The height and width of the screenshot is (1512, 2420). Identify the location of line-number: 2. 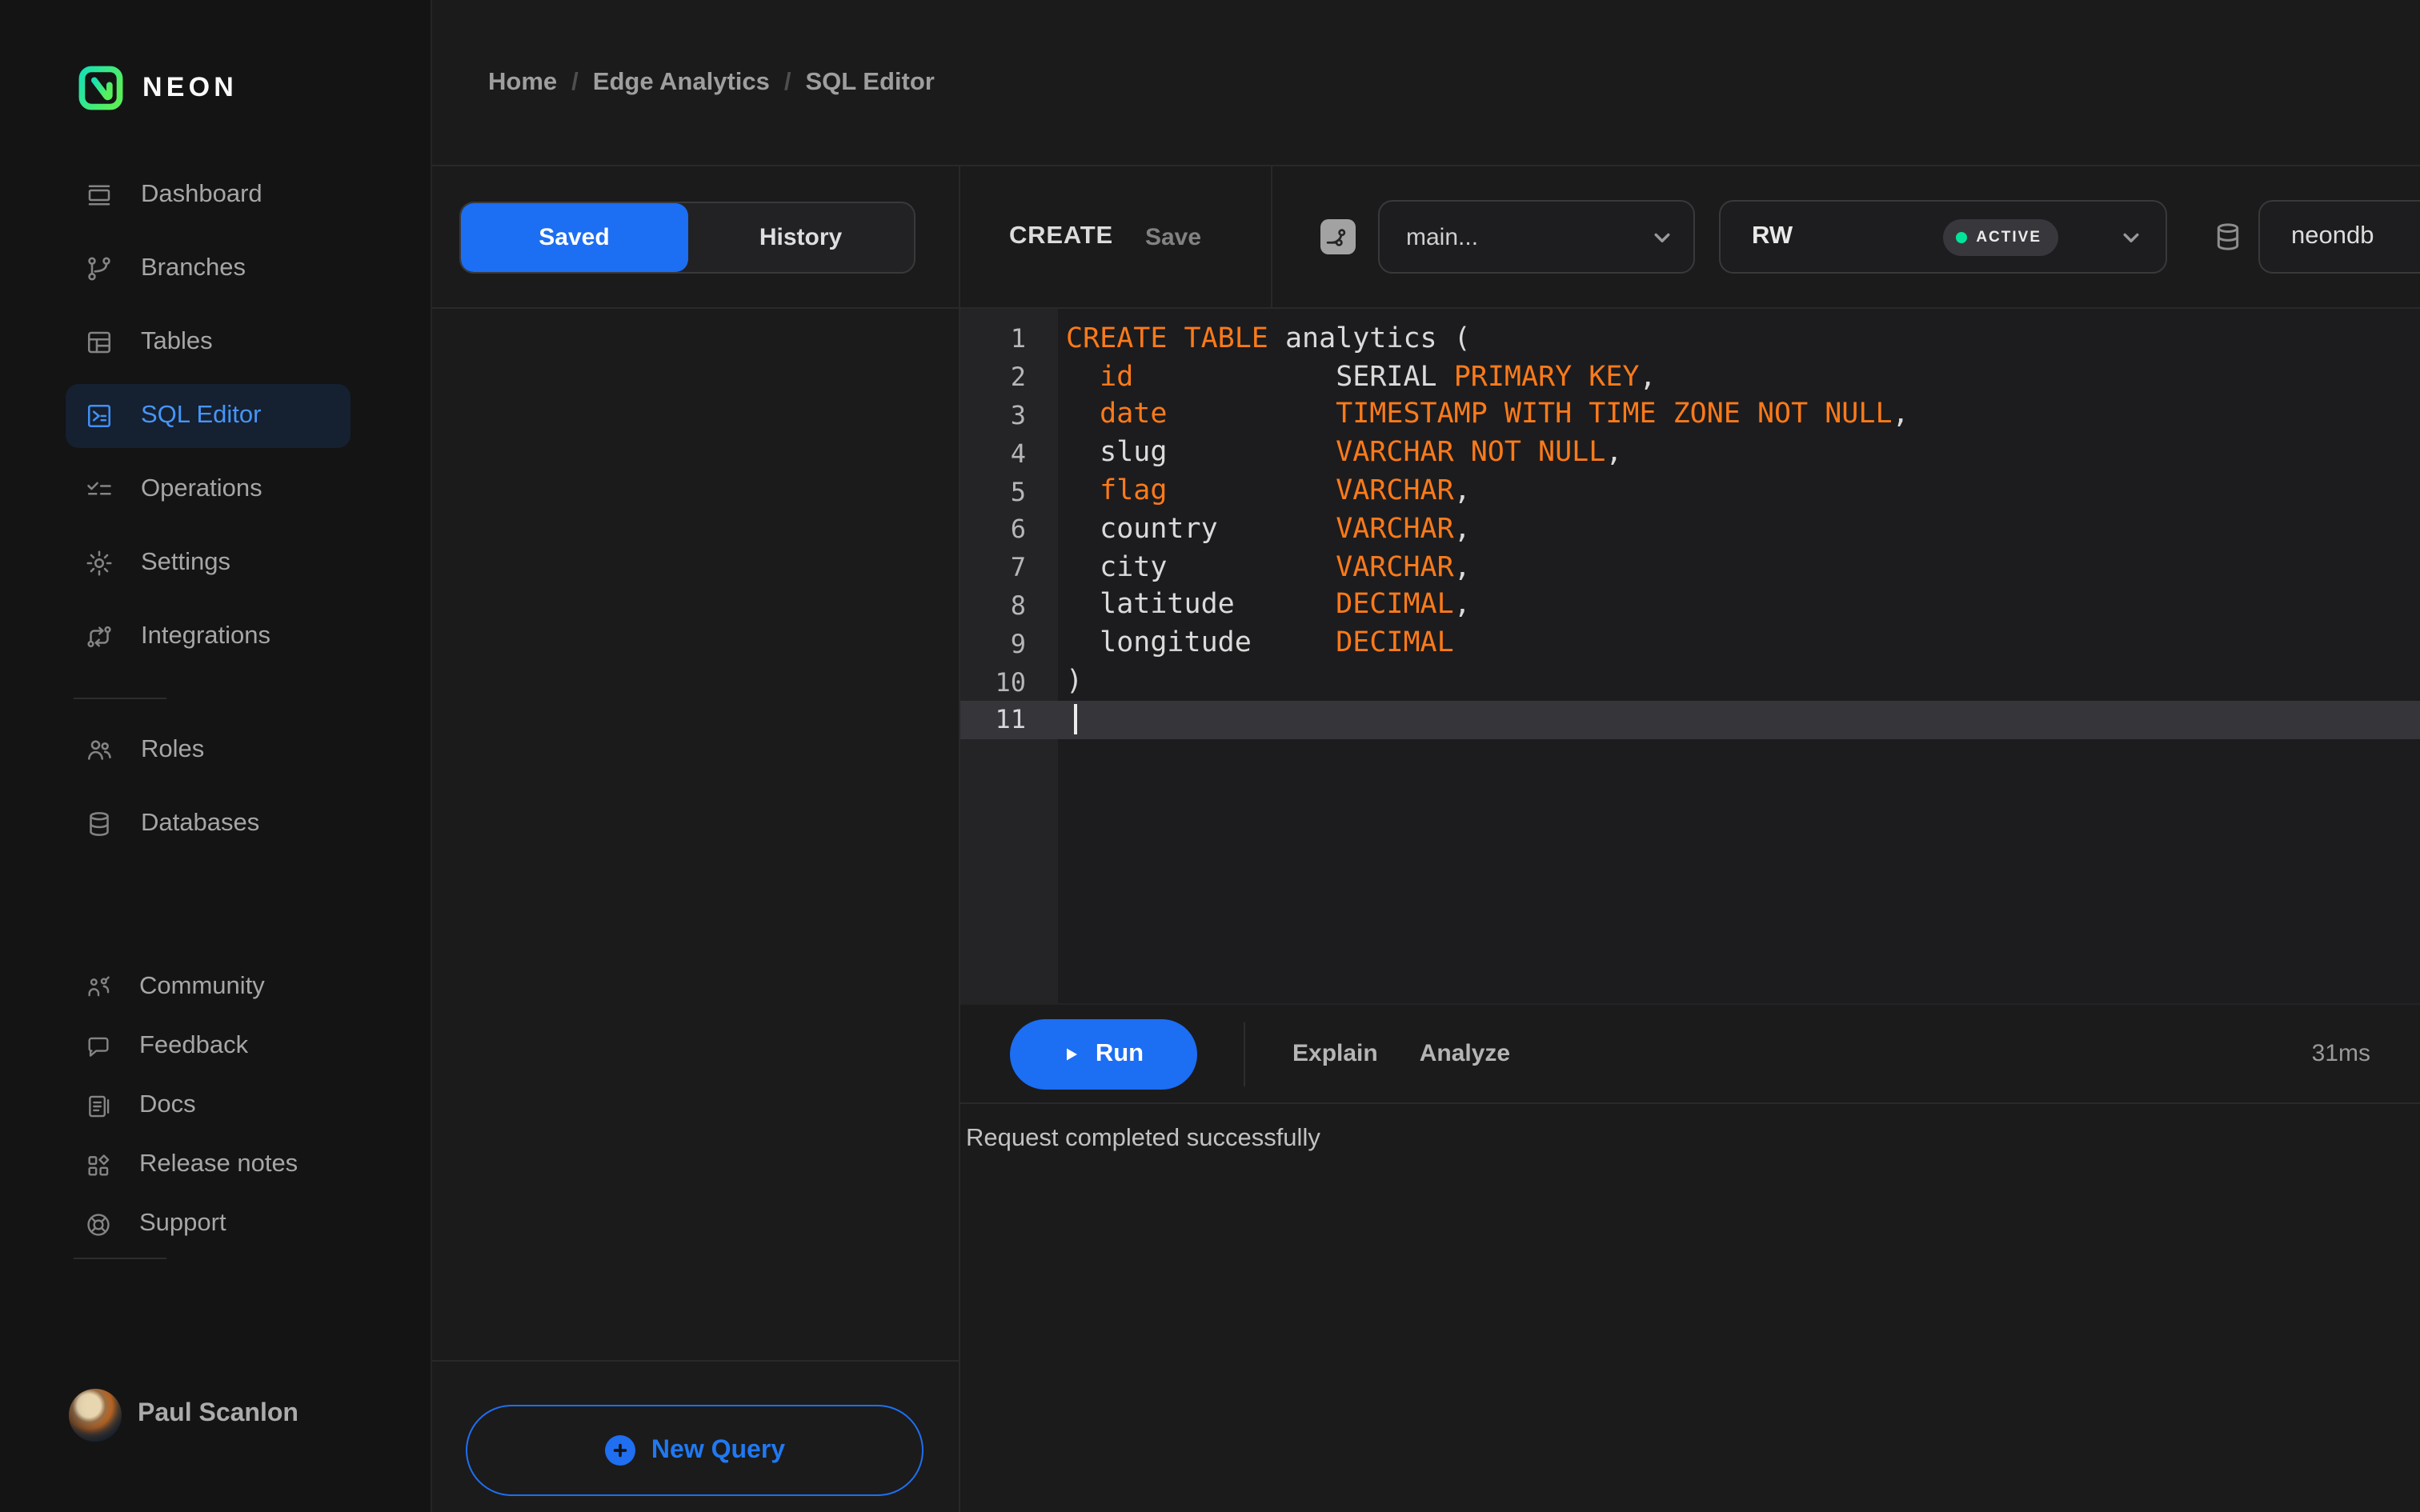
(1018, 377).